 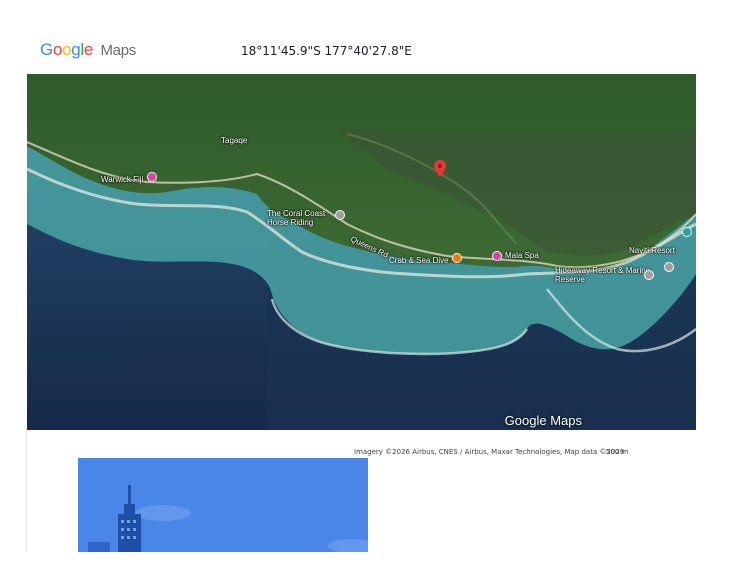 I want to click on place-label-hideaway: Hideaway Resort & Marine Reserve, so click(x=605, y=275).